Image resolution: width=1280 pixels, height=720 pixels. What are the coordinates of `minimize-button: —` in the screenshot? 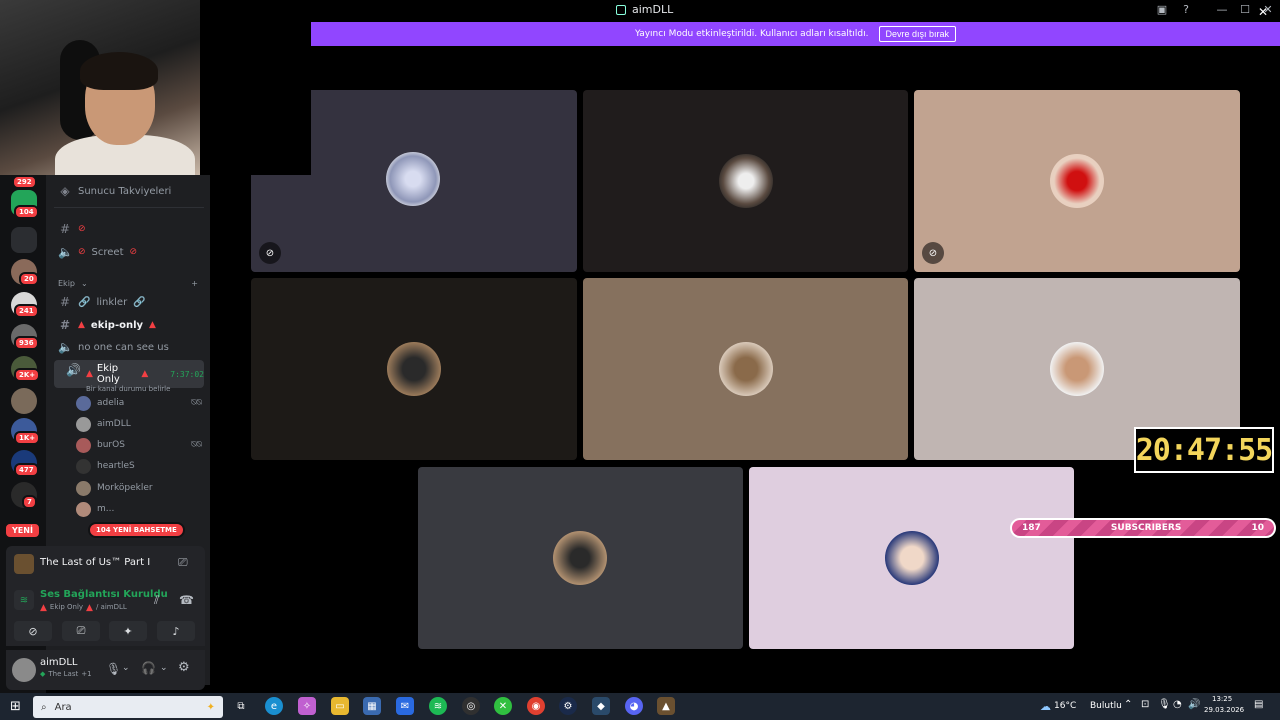 It's located at (1222, 9).